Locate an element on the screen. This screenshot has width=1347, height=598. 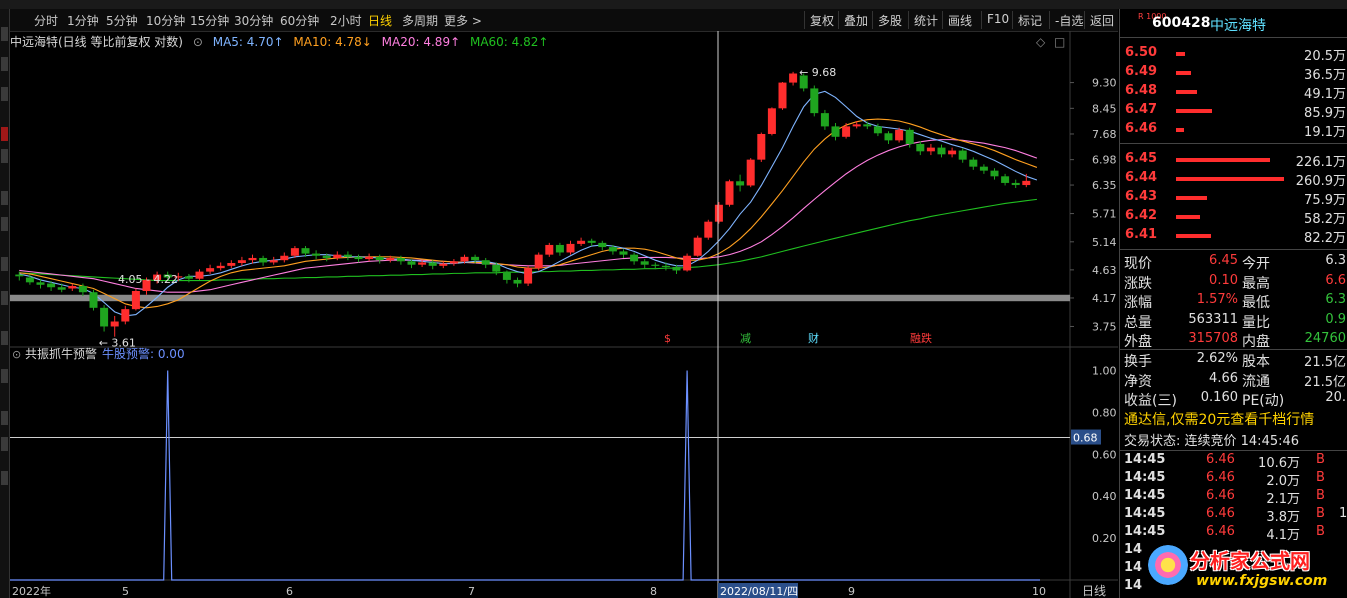
watermark-title: 分析家公式网 is located at coordinates (1250, 561).